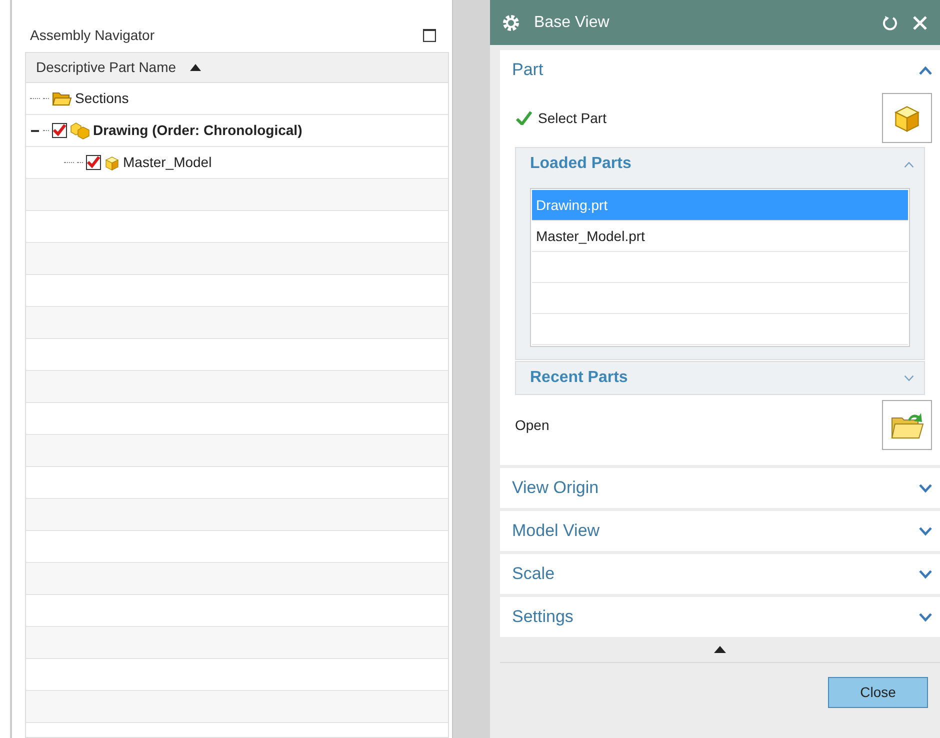 This screenshot has width=940, height=738. I want to click on close-button: Close, so click(878, 692).